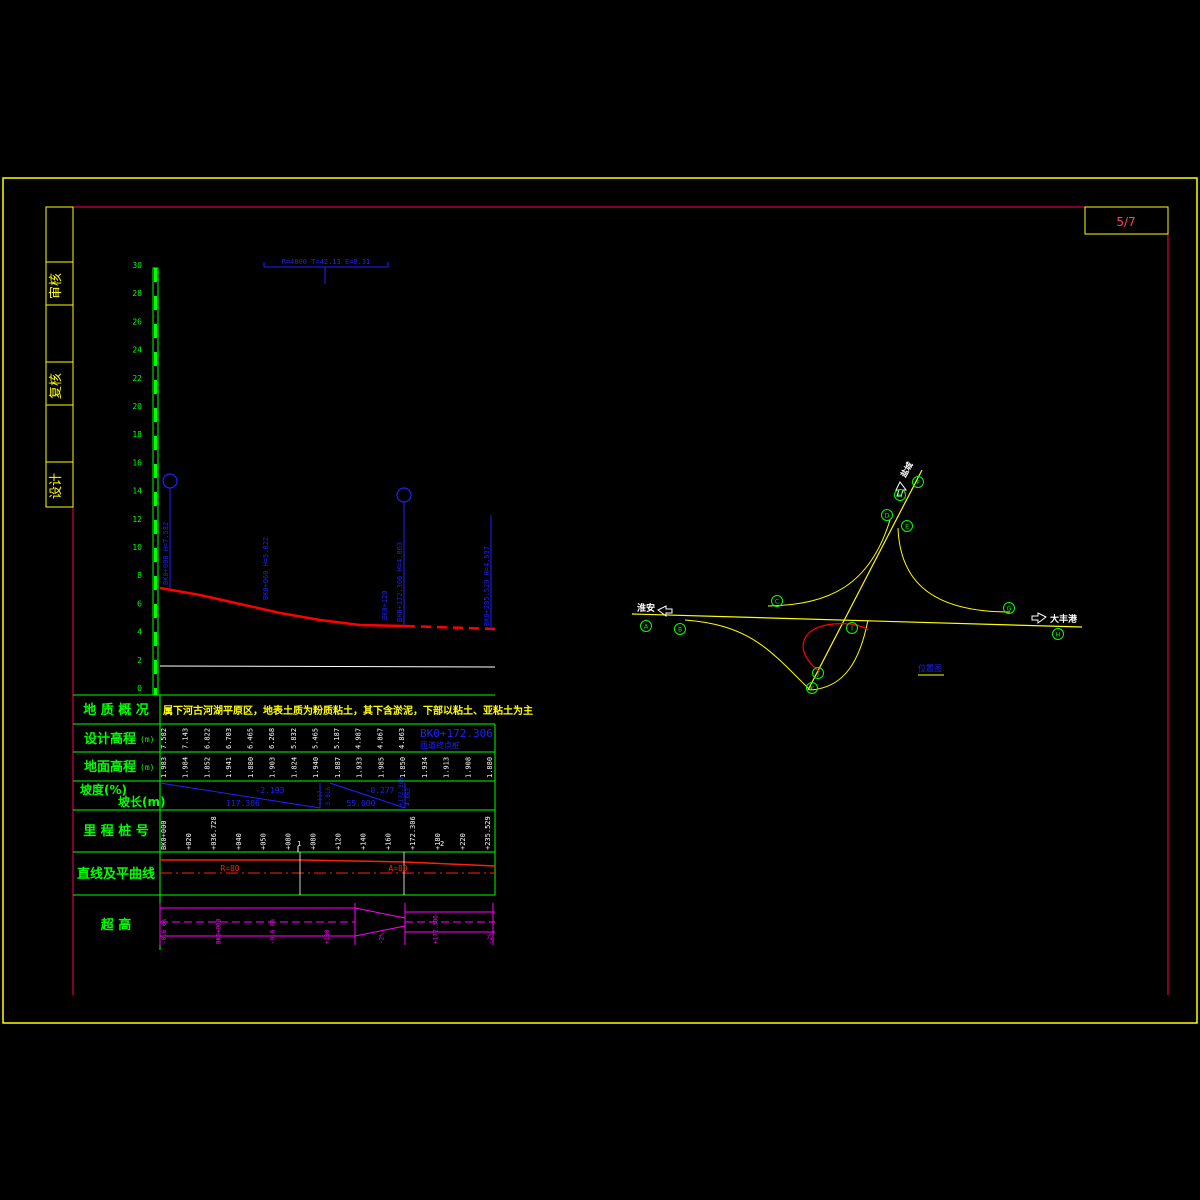  I want to click on design-elevation-value: 7.582, so click(164, 738).